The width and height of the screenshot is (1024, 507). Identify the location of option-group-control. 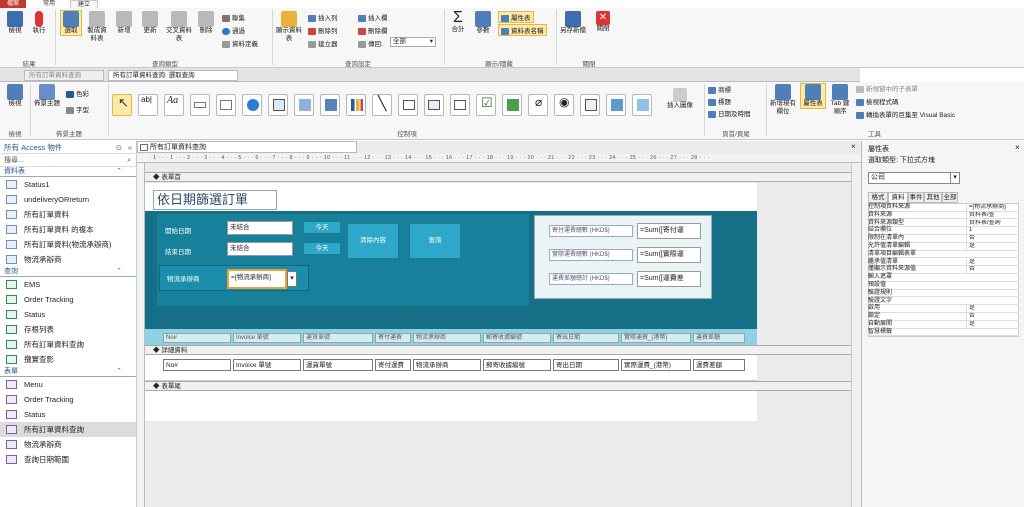
(330, 105).